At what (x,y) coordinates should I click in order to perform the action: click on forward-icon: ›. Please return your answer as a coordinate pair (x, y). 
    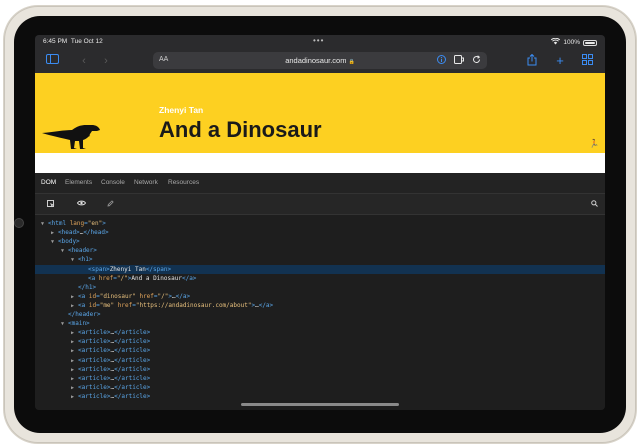
    Looking at the image, I should click on (106, 61).